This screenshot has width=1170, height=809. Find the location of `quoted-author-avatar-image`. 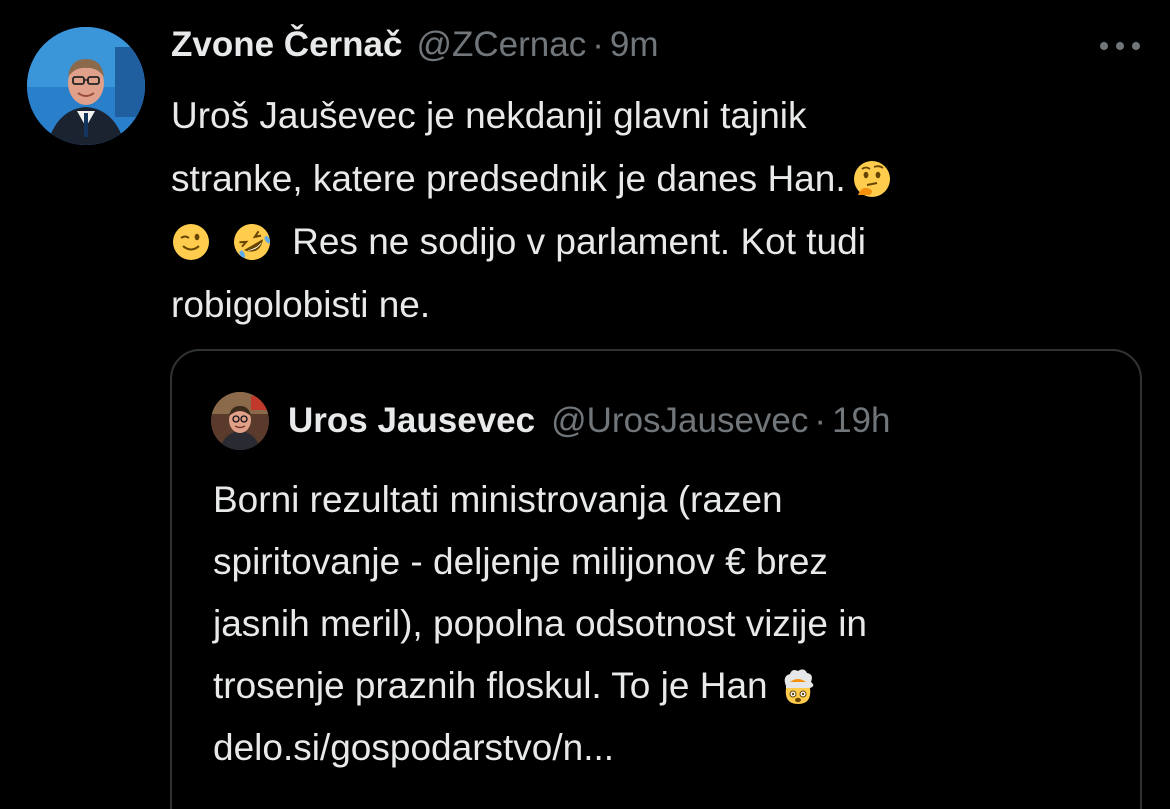

quoted-author-avatar-image is located at coordinates (240, 421).